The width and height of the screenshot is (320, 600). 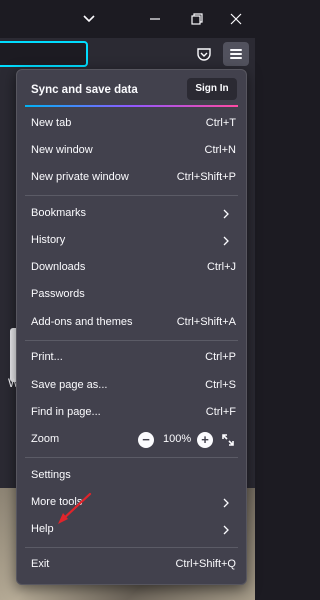 I want to click on menu-item-shortcut: Ctrl+N, so click(x=220, y=150).